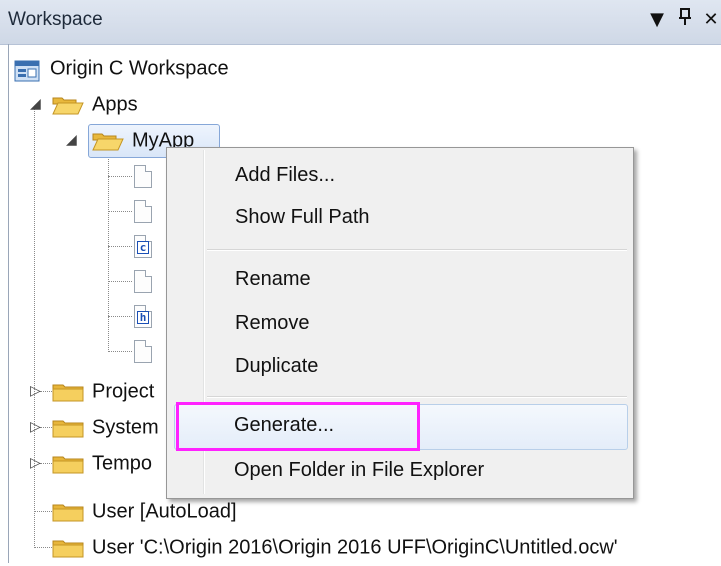 This screenshot has height=566, width=721. Describe the element at coordinates (143, 246) in the screenshot. I see `c-source-file-icon: c` at that location.